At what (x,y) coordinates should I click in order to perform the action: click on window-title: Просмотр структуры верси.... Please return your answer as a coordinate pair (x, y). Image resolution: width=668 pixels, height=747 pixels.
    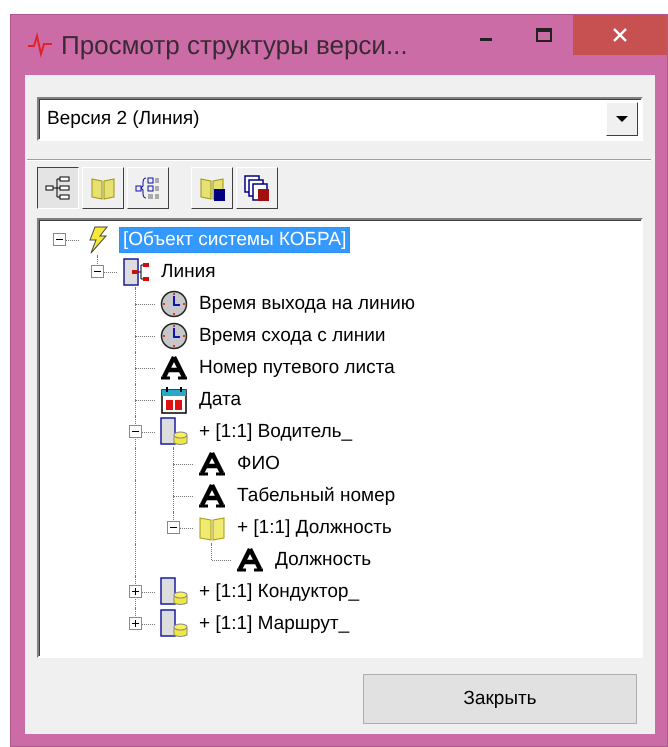
    Looking at the image, I should click on (234, 45).